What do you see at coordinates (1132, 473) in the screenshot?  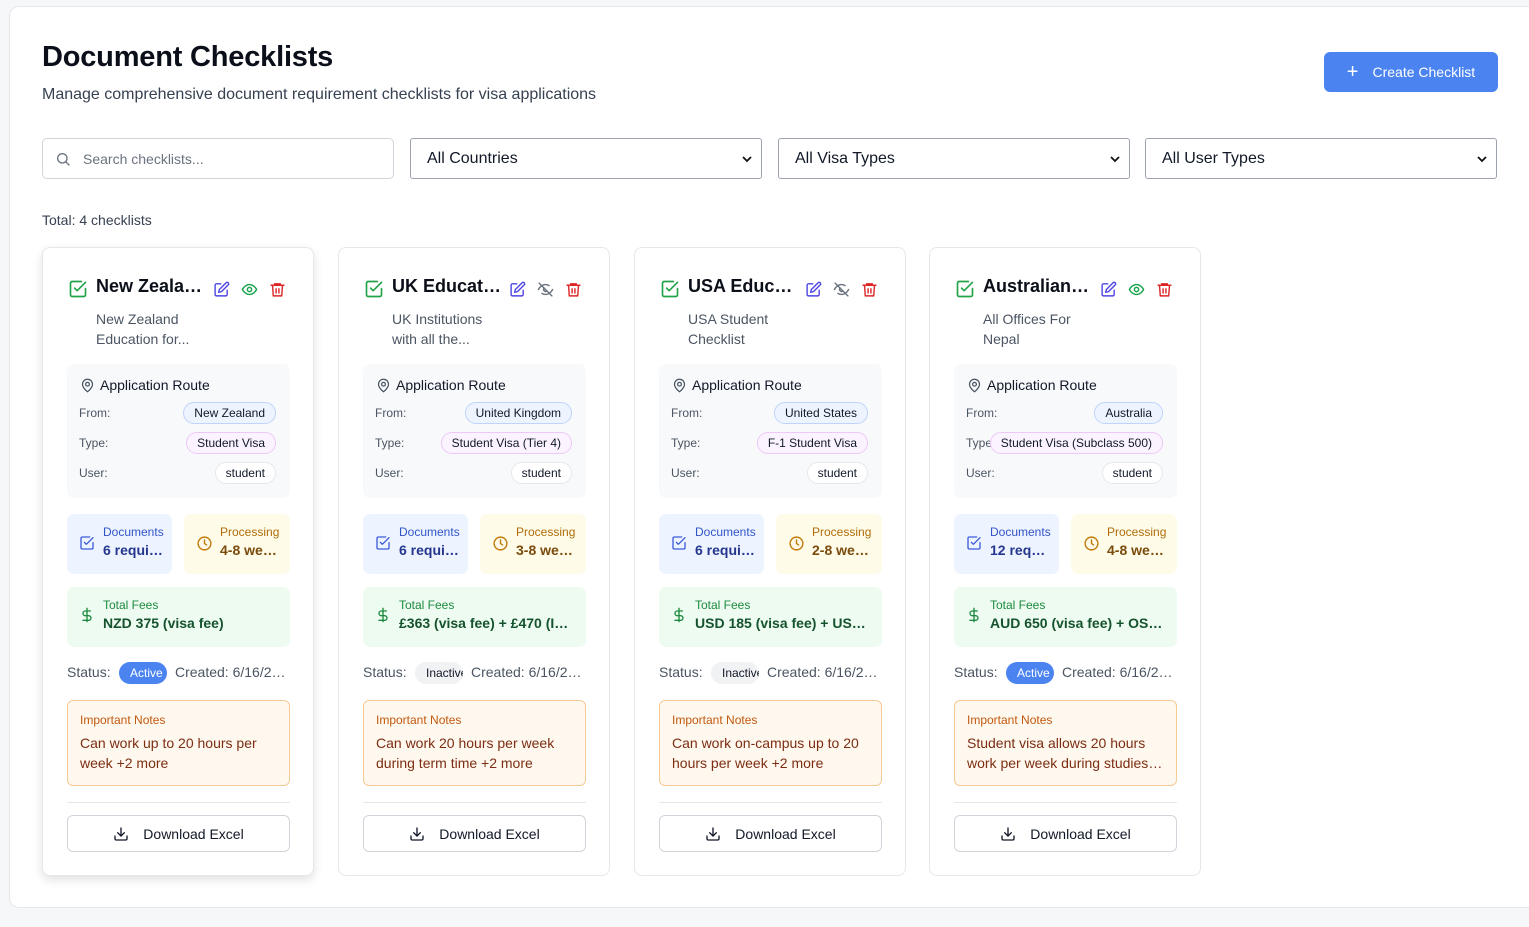 I see `user-type-pill: student` at bounding box center [1132, 473].